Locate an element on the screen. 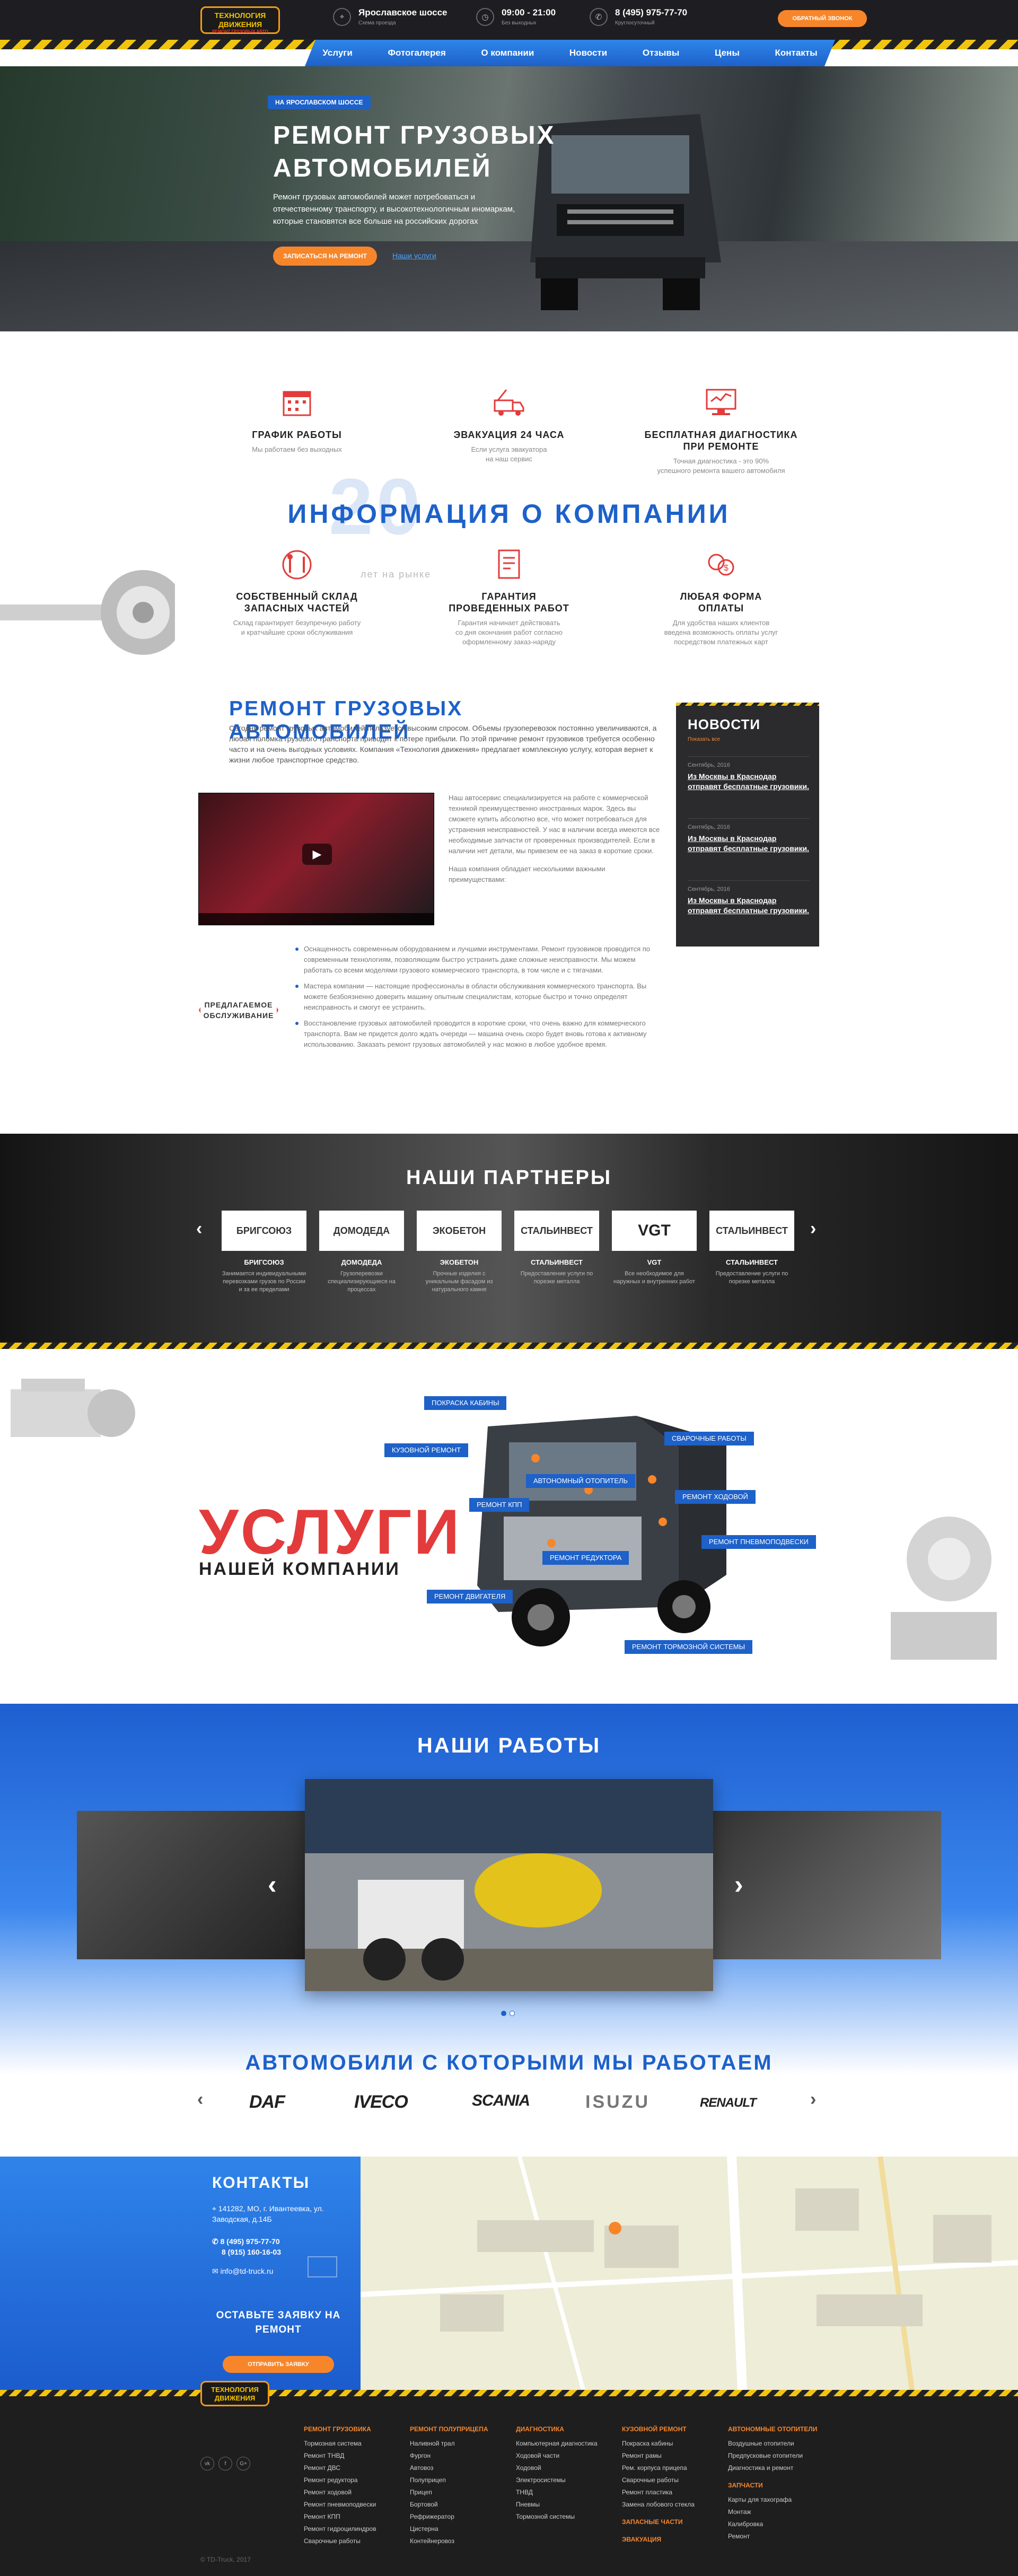 The image size is (1018, 2576). footer-link: Полуприцеп is located at coordinates (460, 2480).